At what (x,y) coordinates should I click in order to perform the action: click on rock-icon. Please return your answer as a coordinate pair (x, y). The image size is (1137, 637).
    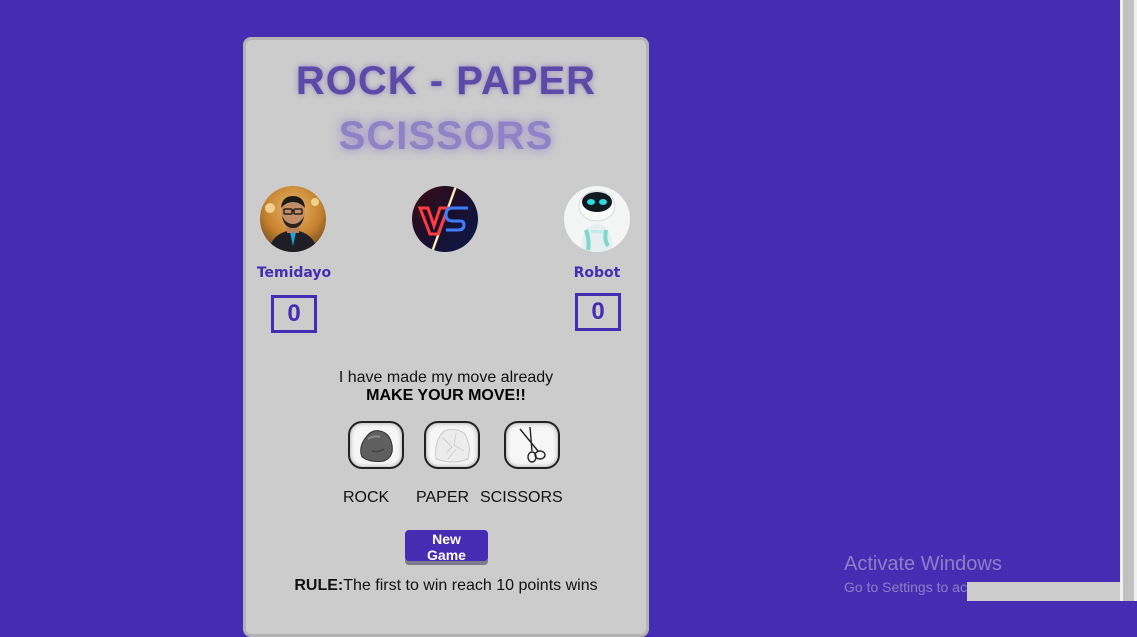
    Looking at the image, I should click on (376, 446).